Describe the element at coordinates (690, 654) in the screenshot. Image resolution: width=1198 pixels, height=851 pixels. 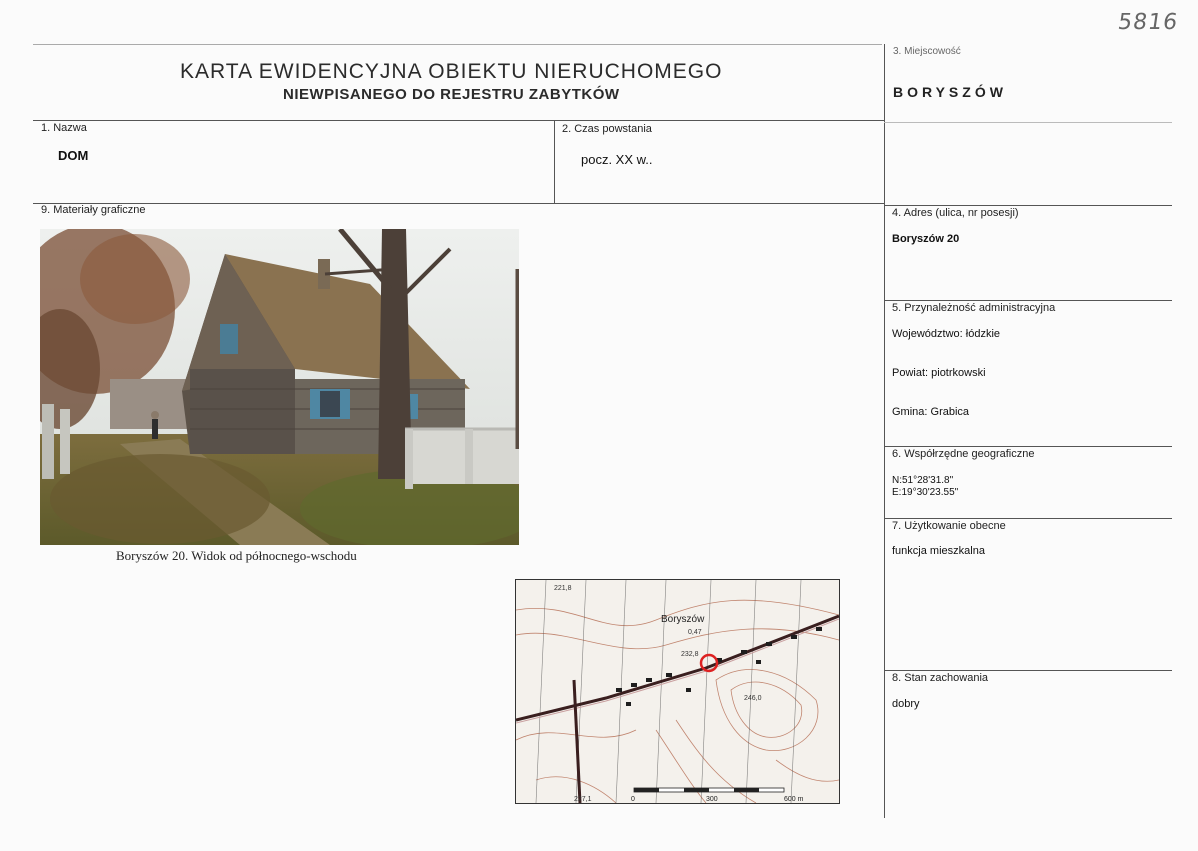
I see `map-elevation-2: 232,8` at that location.